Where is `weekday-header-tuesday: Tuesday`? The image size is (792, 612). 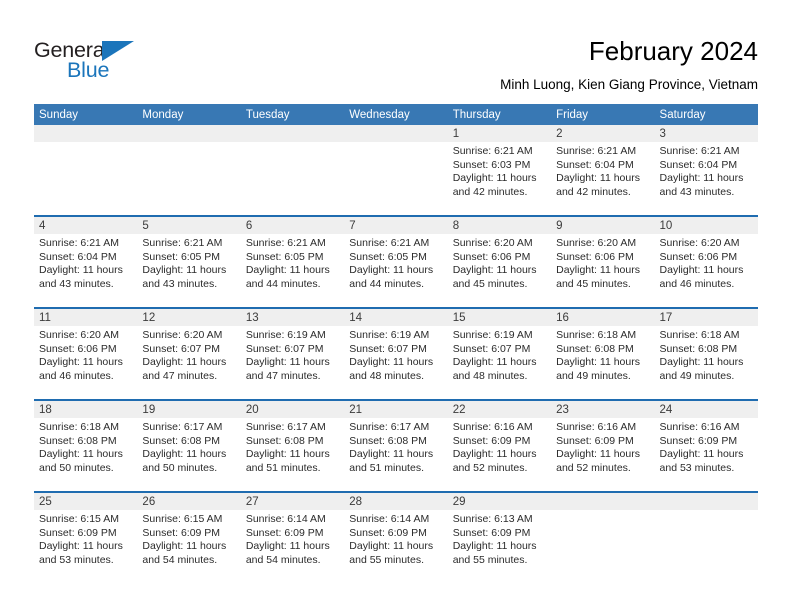 weekday-header-tuesday: Tuesday is located at coordinates (267, 114).